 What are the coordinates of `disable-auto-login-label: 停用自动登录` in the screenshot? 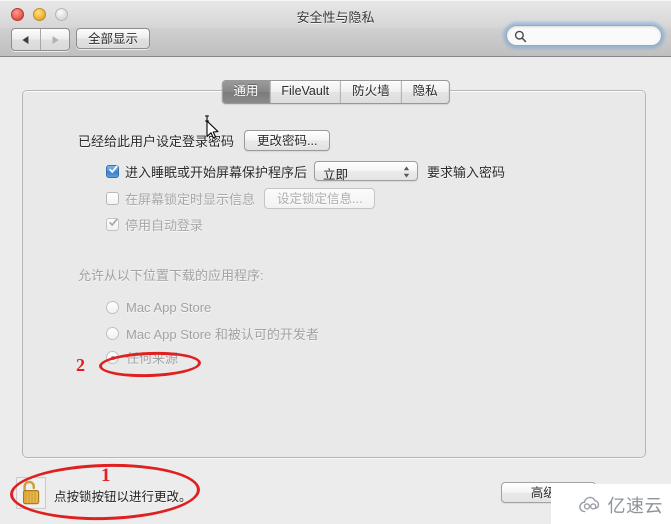 It's located at (164, 225).